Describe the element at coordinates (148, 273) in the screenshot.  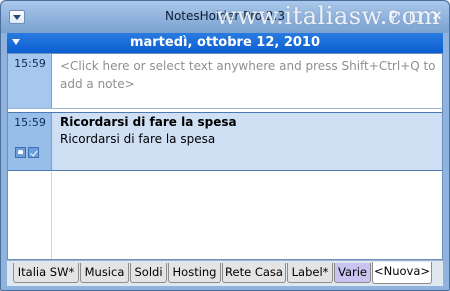
I see `tab-soldi: Soldi` at that location.